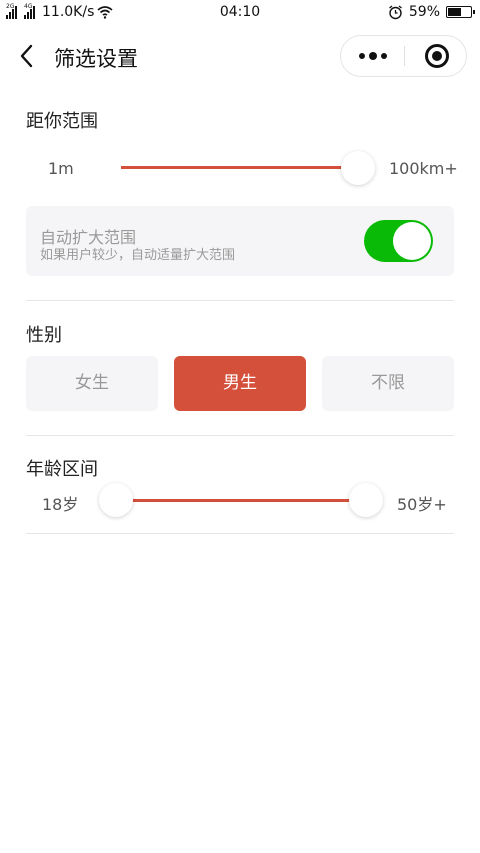 This screenshot has height=853, width=480. What do you see at coordinates (240, 241) in the screenshot?
I see `auto-expand-panel: 自动扩大范围 如果用户较少，自动适量扩大范围` at bounding box center [240, 241].